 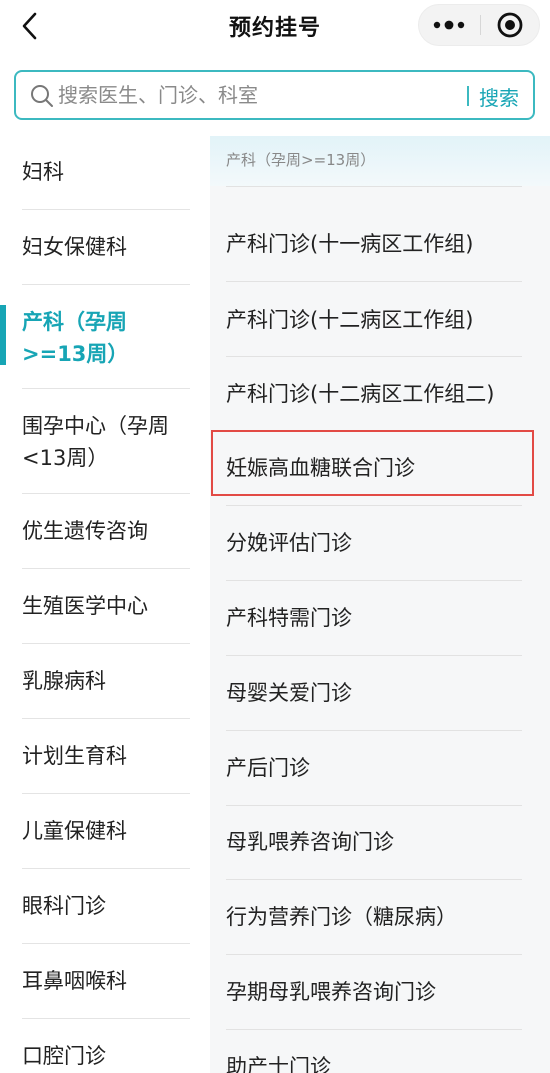 I want to click on more-button, so click(x=449, y=25).